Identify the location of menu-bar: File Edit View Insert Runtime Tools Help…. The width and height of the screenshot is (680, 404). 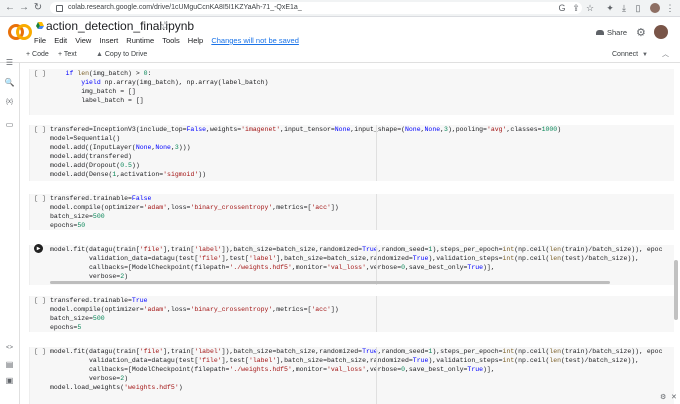
(169, 41).